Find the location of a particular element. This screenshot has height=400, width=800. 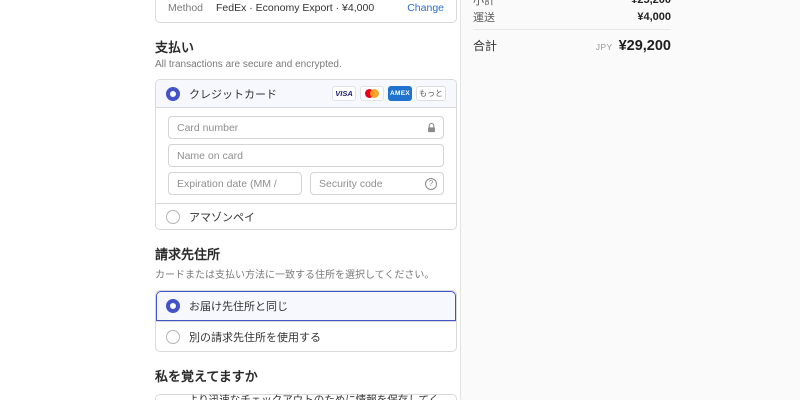

card-number-input is located at coordinates (306, 127).